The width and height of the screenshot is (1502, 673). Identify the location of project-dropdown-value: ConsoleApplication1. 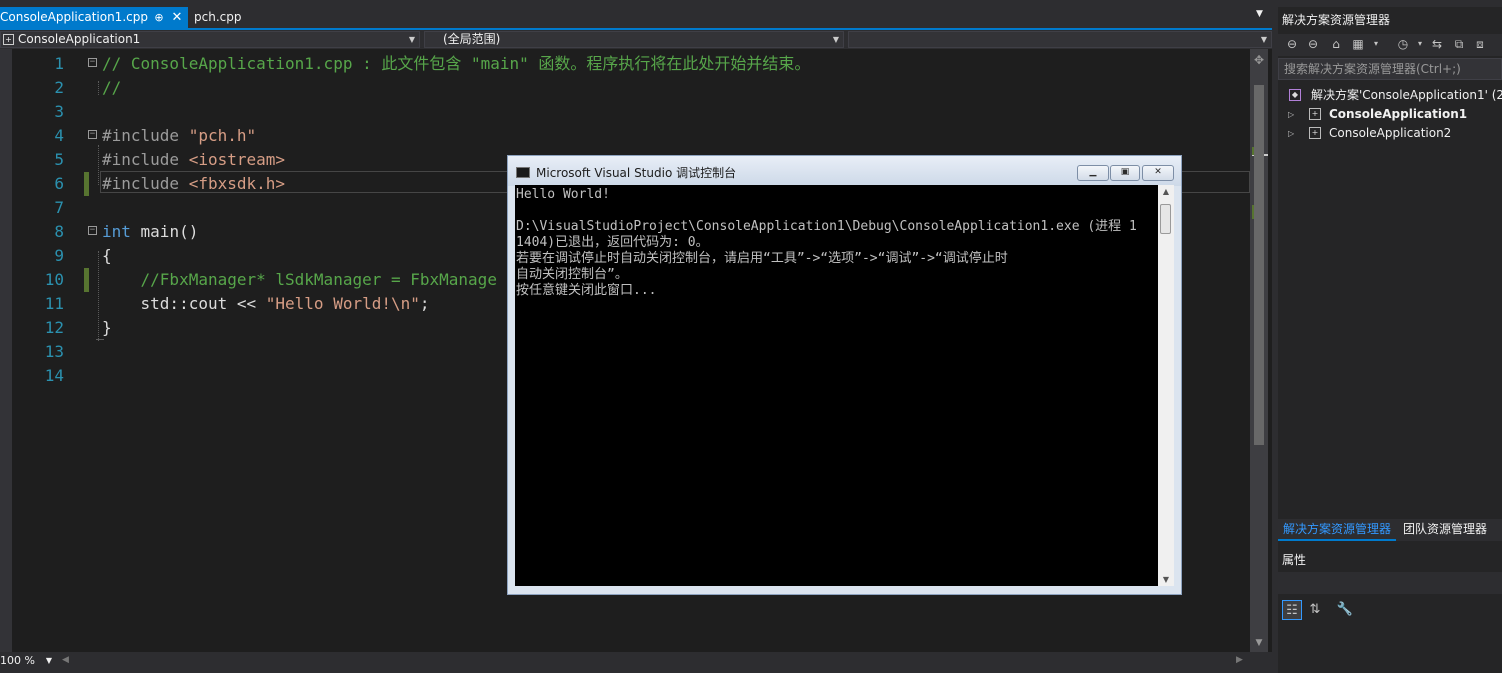
(79, 39).